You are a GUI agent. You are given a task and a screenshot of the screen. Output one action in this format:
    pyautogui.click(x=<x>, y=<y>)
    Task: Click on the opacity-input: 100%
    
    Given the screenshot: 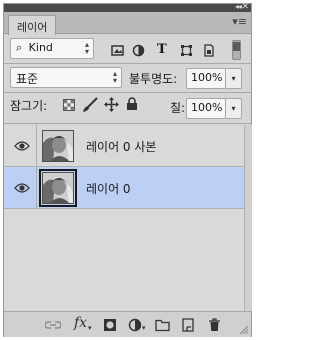 What is the action you would take?
    pyautogui.click(x=206, y=78)
    